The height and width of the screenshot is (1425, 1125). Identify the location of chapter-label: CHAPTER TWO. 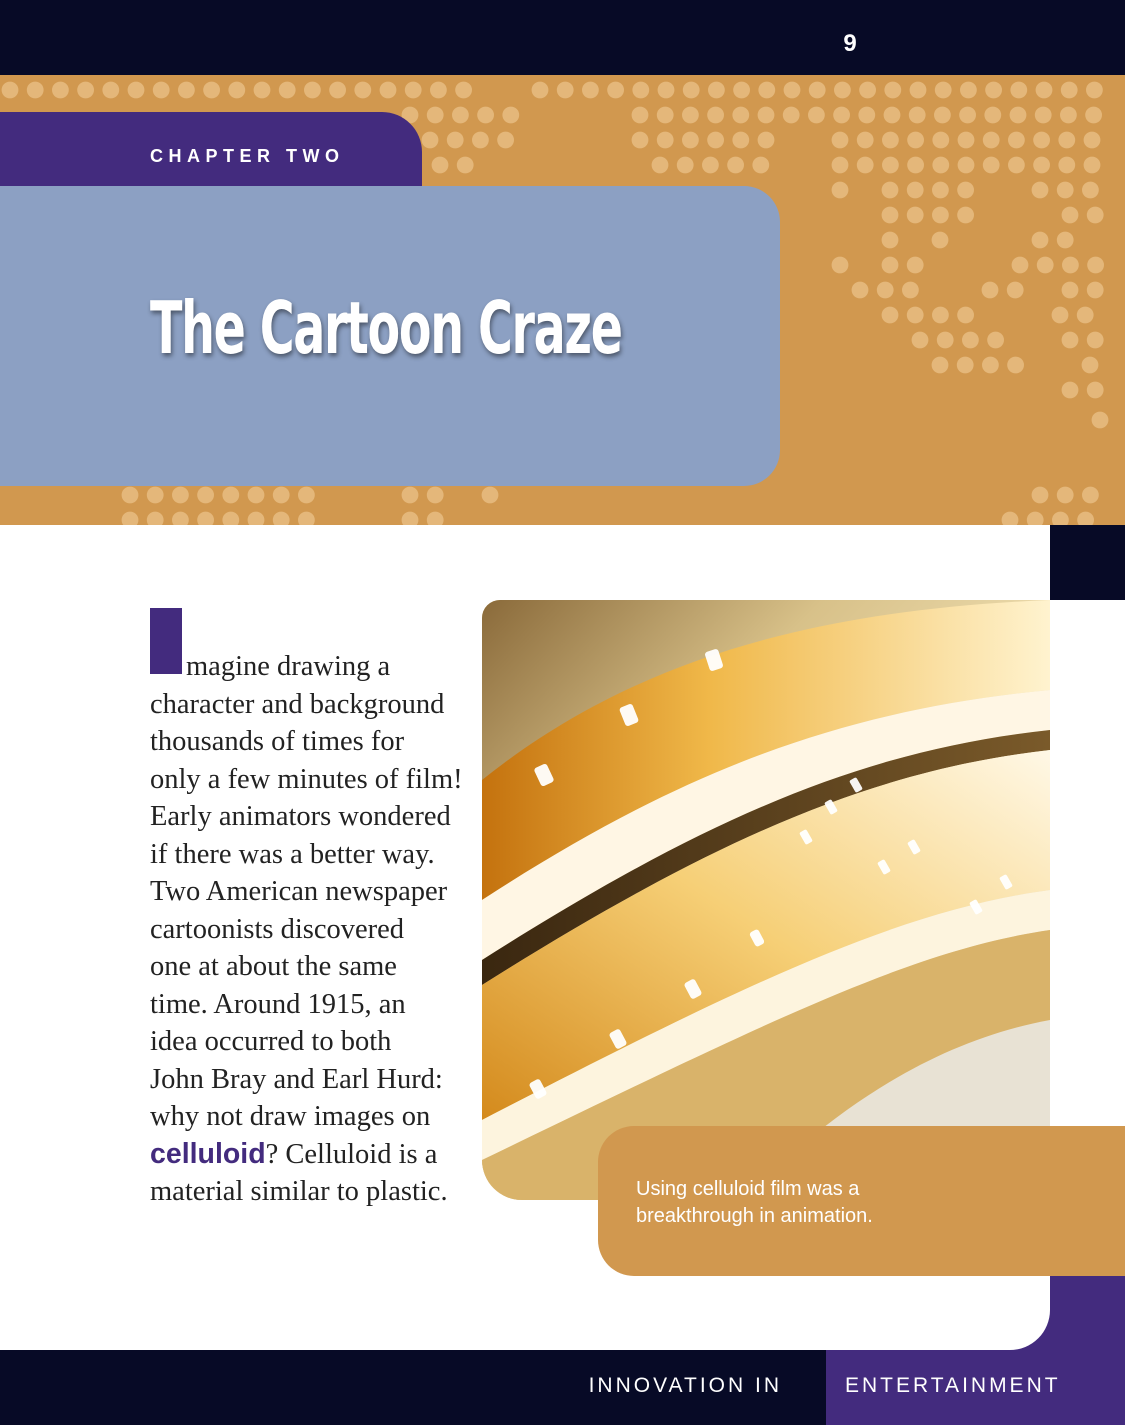
(247, 156).